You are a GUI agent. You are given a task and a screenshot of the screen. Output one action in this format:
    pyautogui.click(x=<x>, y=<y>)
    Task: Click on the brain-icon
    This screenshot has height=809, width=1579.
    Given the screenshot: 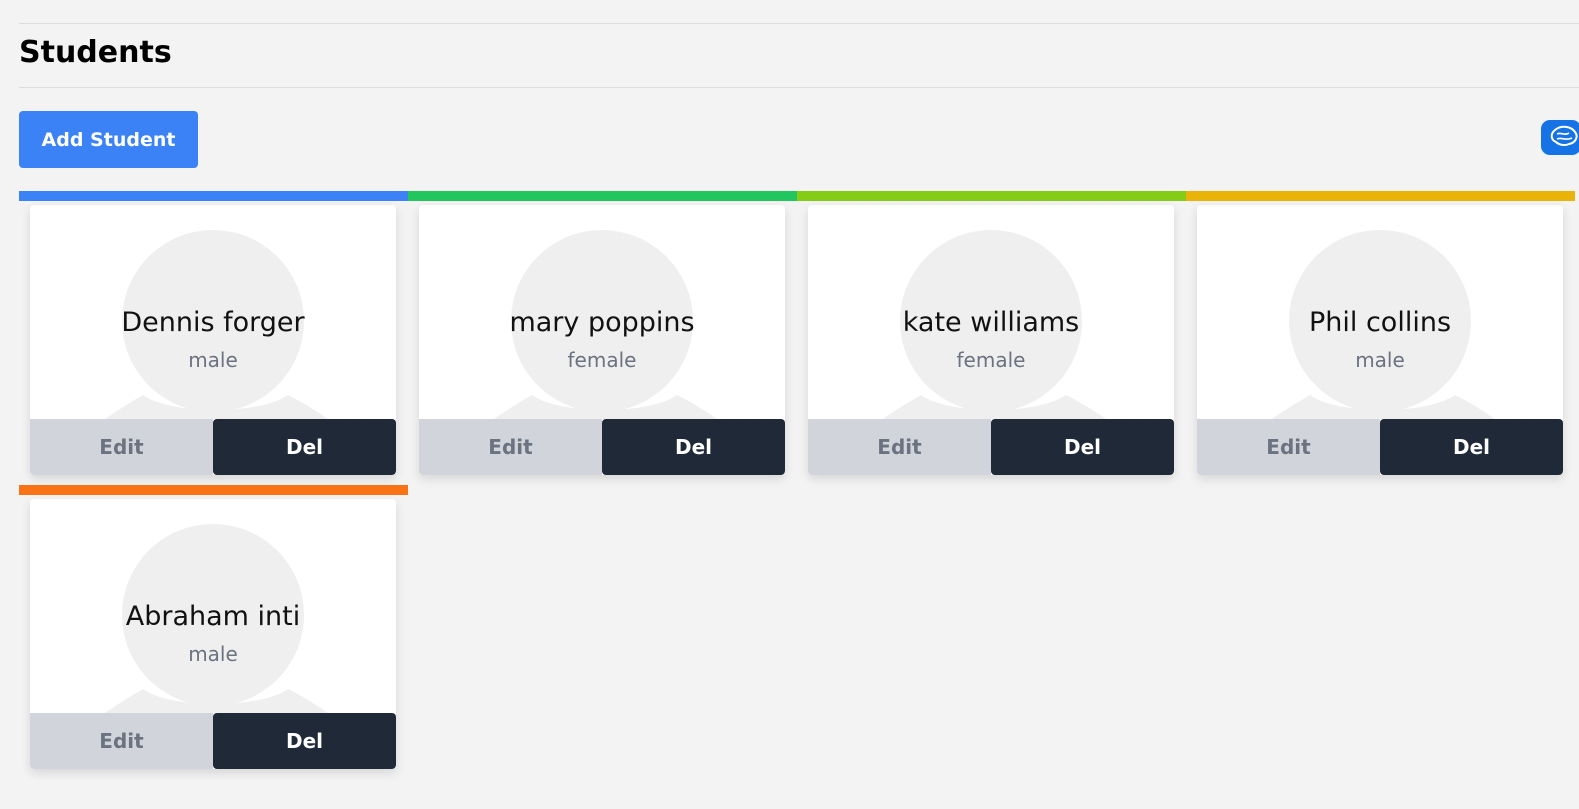 What is the action you would take?
    pyautogui.click(x=1560, y=137)
    